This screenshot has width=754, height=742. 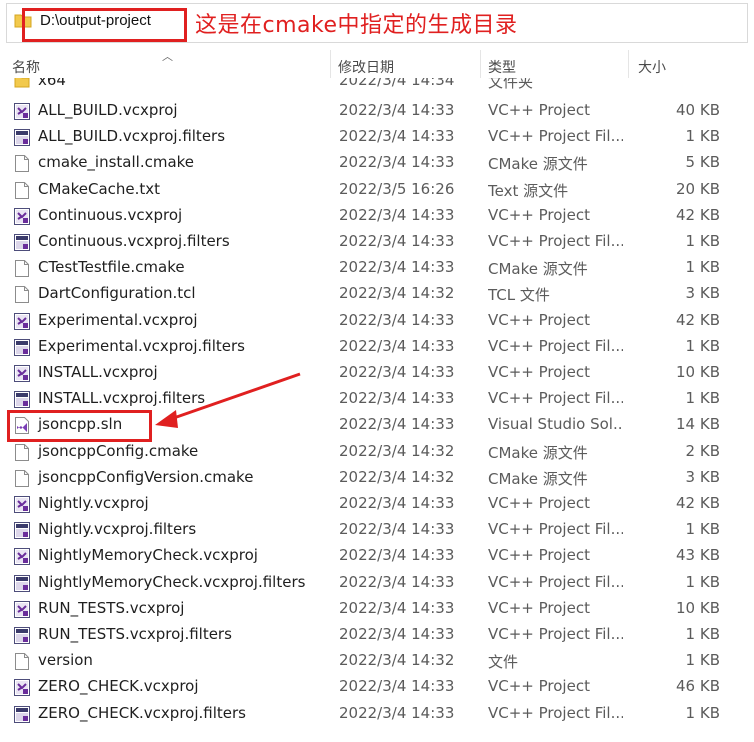 What do you see at coordinates (528, 190) in the screenshot?
I see `file-type: Text 源文件` at bounding box center [528, 190].